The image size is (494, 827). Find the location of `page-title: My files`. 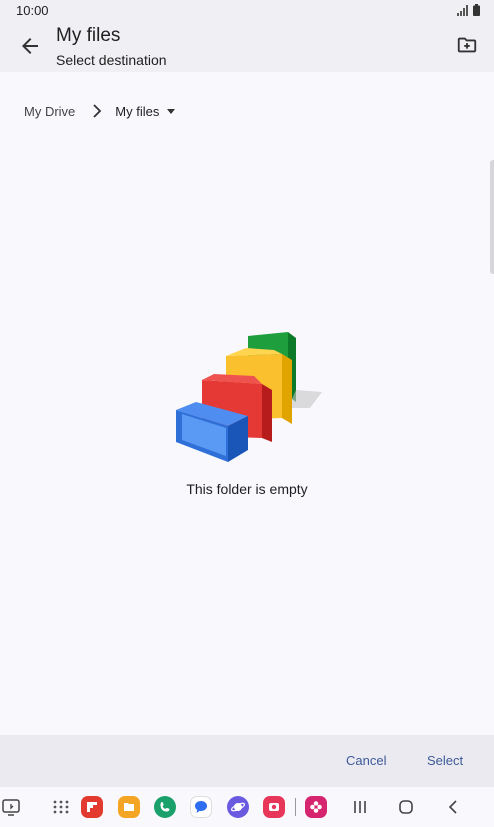

page-title: My files is located at coordinates (88, 35).